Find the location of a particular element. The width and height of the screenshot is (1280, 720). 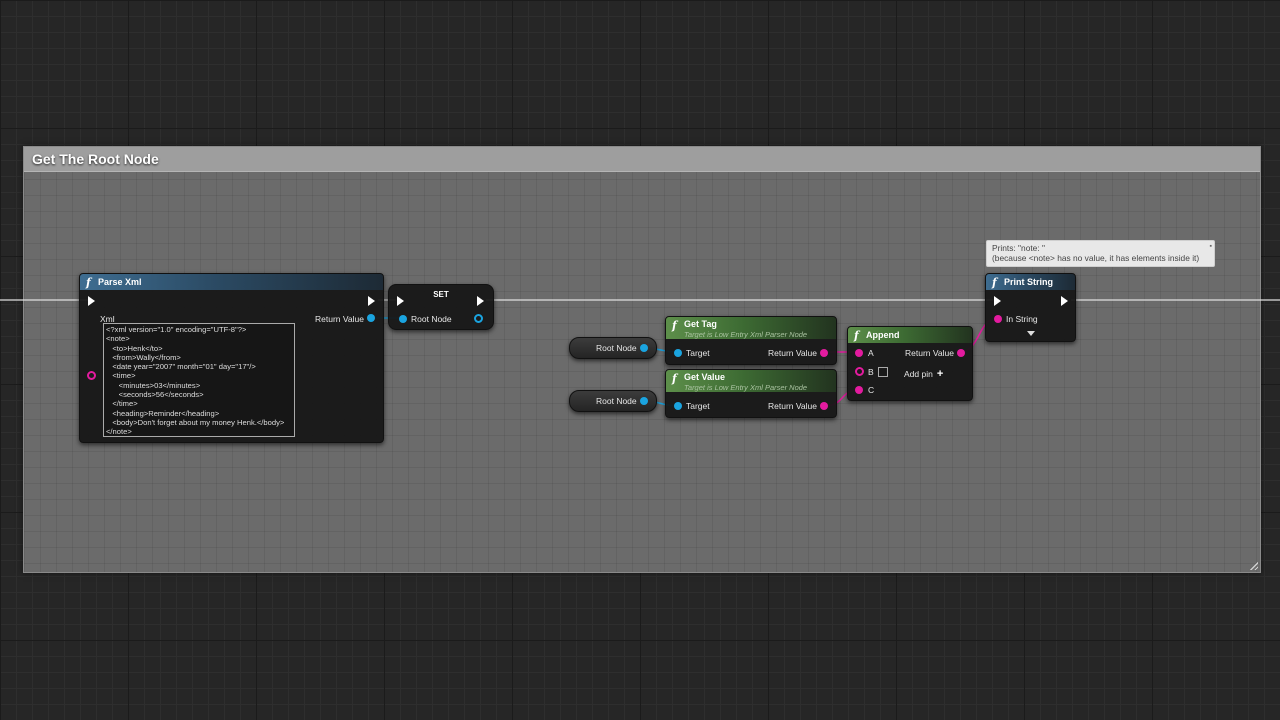

set-node: SET Root Node is located at coordinates (441, 307).